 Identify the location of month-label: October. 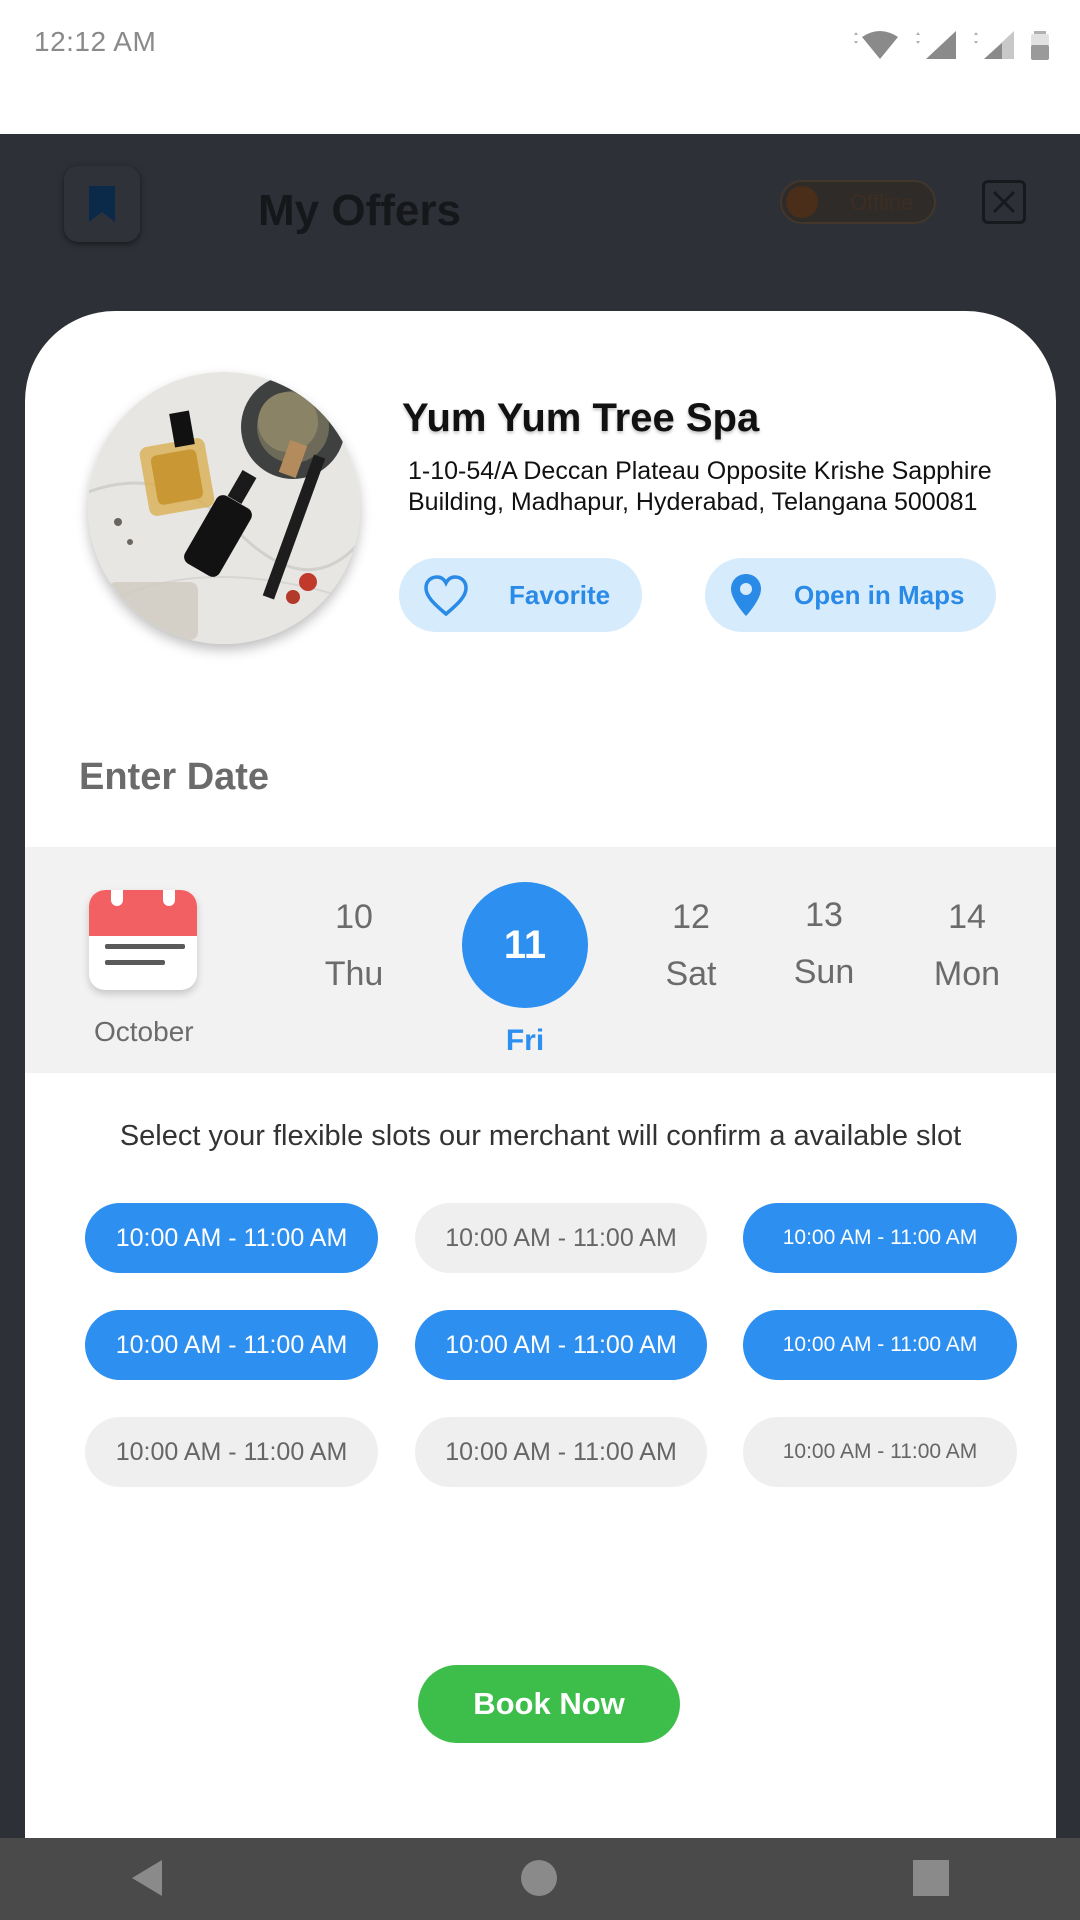
(144, 1031).